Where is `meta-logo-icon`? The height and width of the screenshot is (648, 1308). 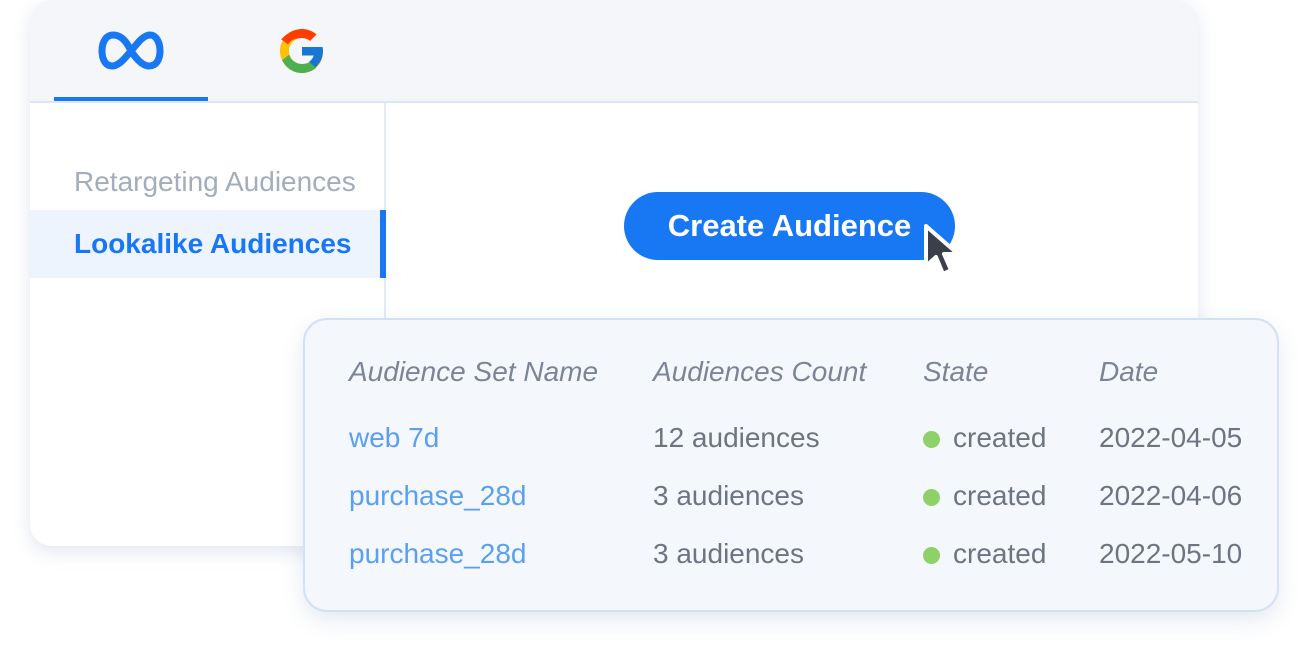 meta-logo-icon is located at coordinates (131, 50).